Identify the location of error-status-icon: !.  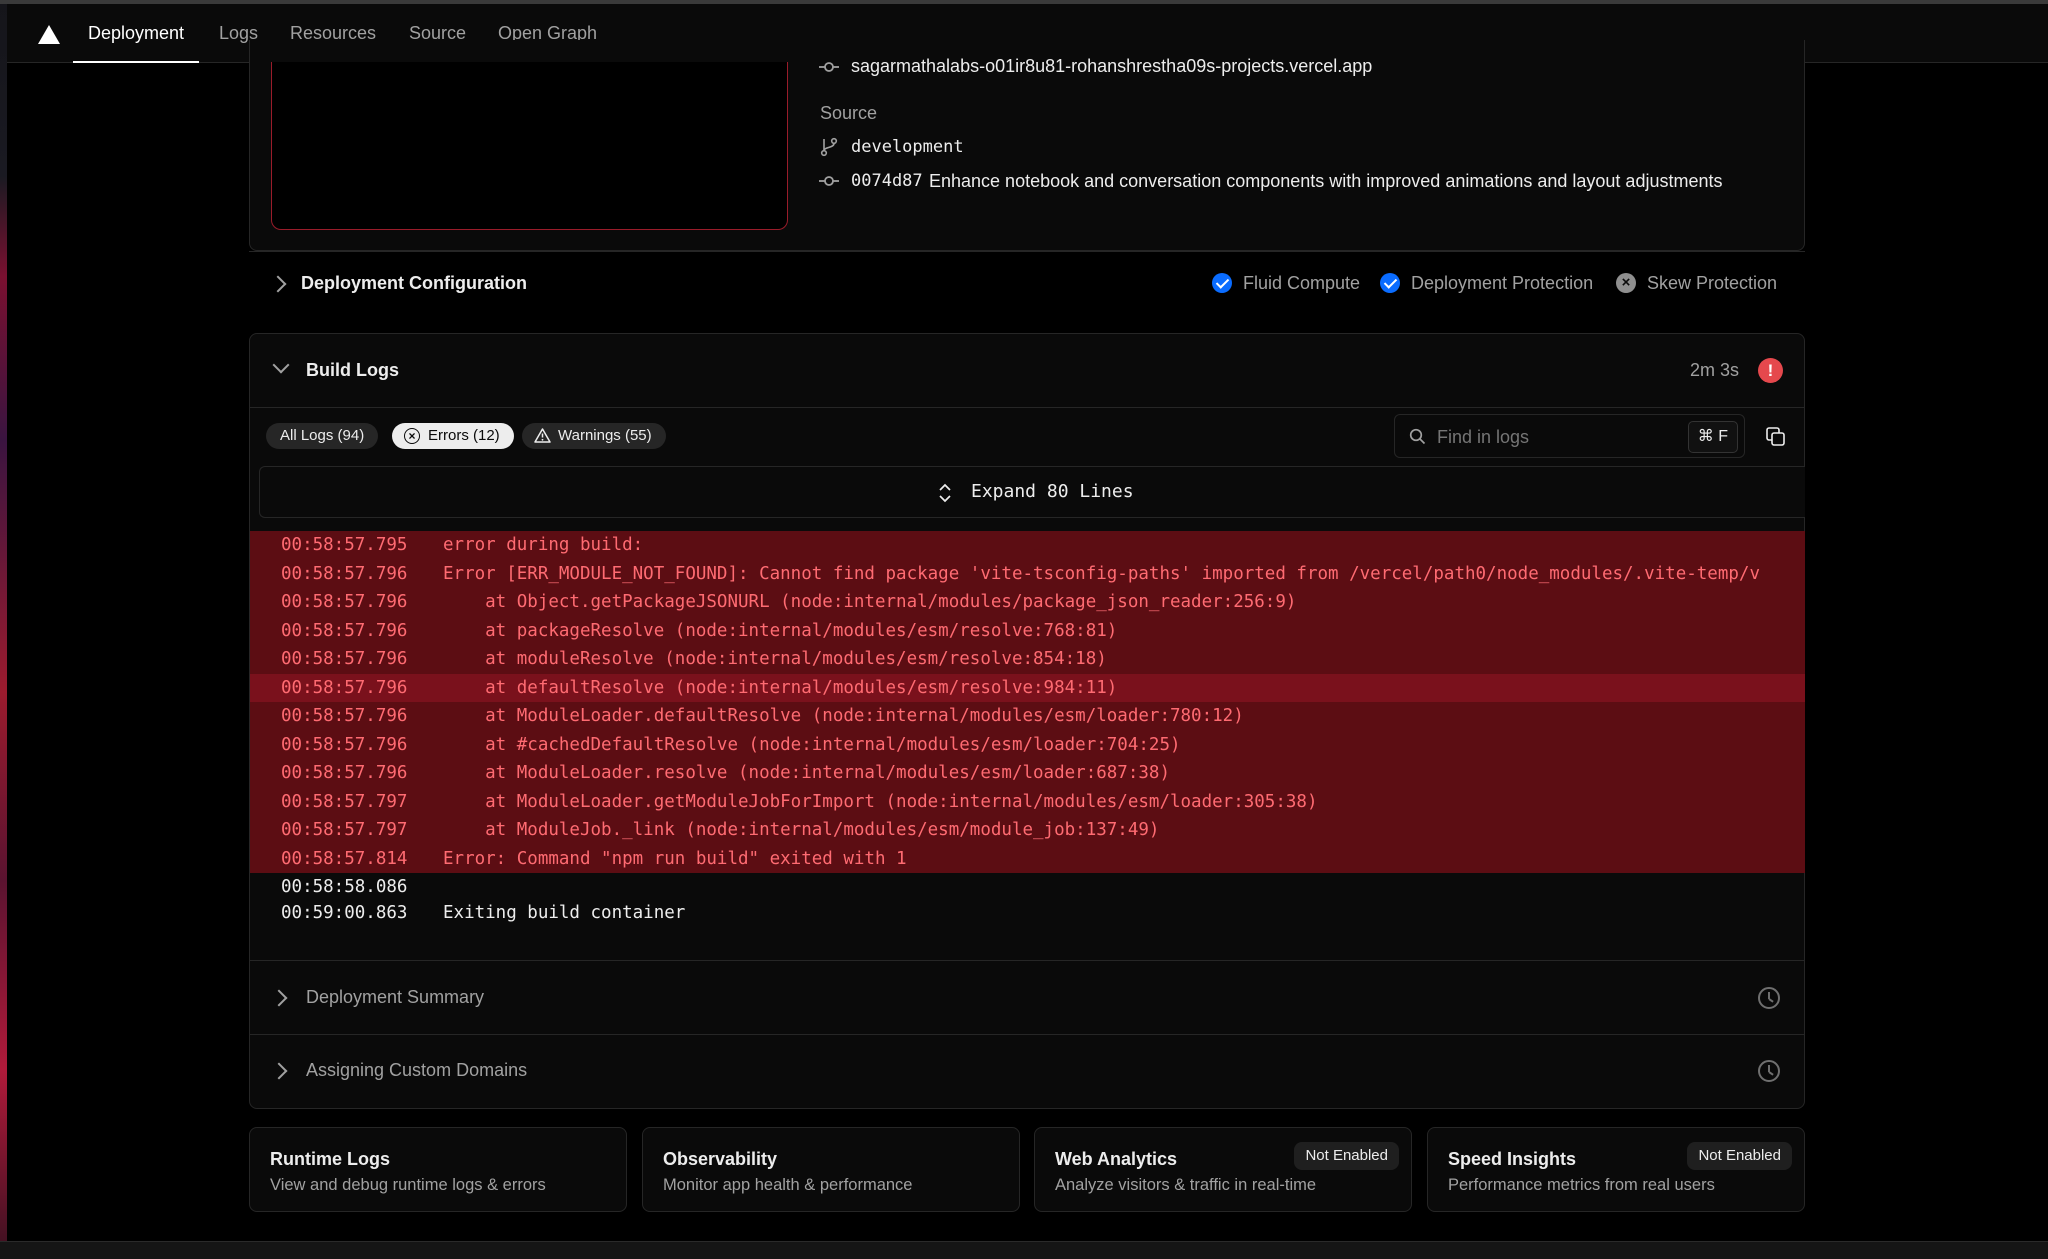
(1770, 370).